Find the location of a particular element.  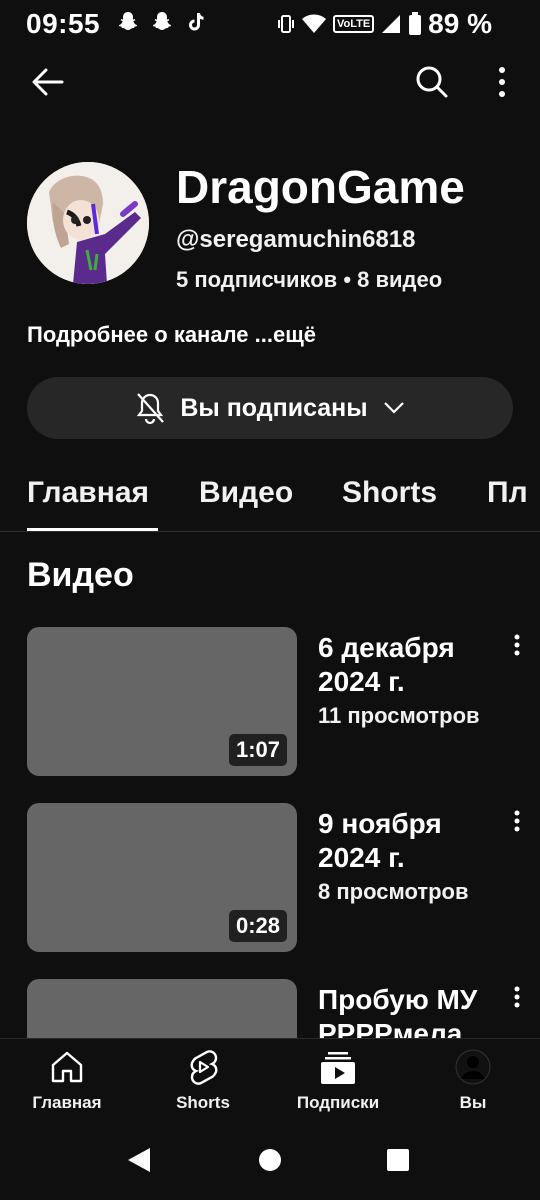

nav-home: Главная is located at coordinates (67, 1080).